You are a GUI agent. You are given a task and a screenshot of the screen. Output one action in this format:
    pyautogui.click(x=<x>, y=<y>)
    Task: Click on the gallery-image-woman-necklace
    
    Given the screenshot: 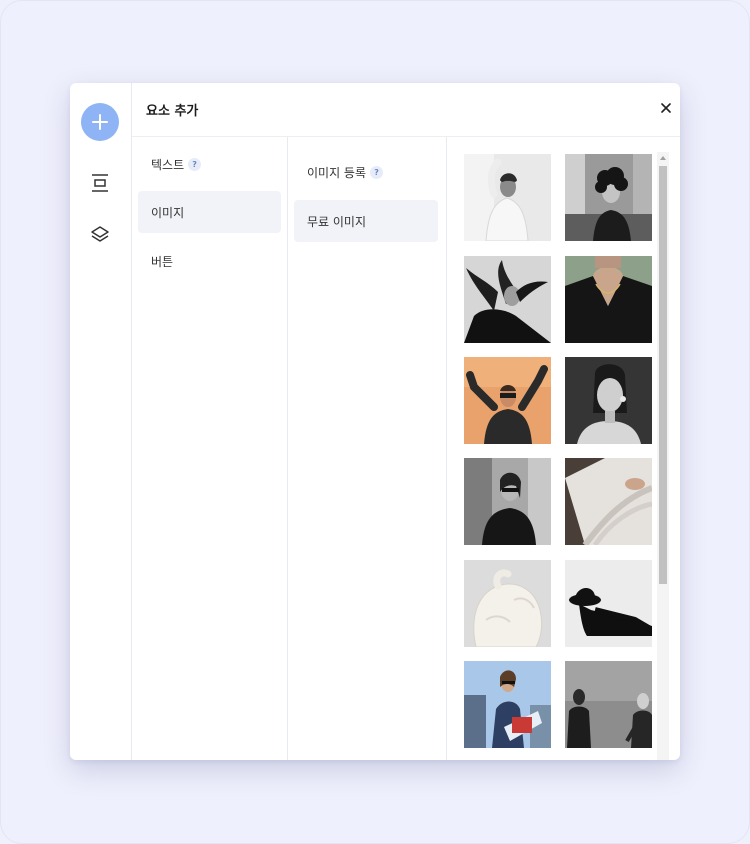 What is the action you would take?
    pyautogui.click(x=608, y=299)
    